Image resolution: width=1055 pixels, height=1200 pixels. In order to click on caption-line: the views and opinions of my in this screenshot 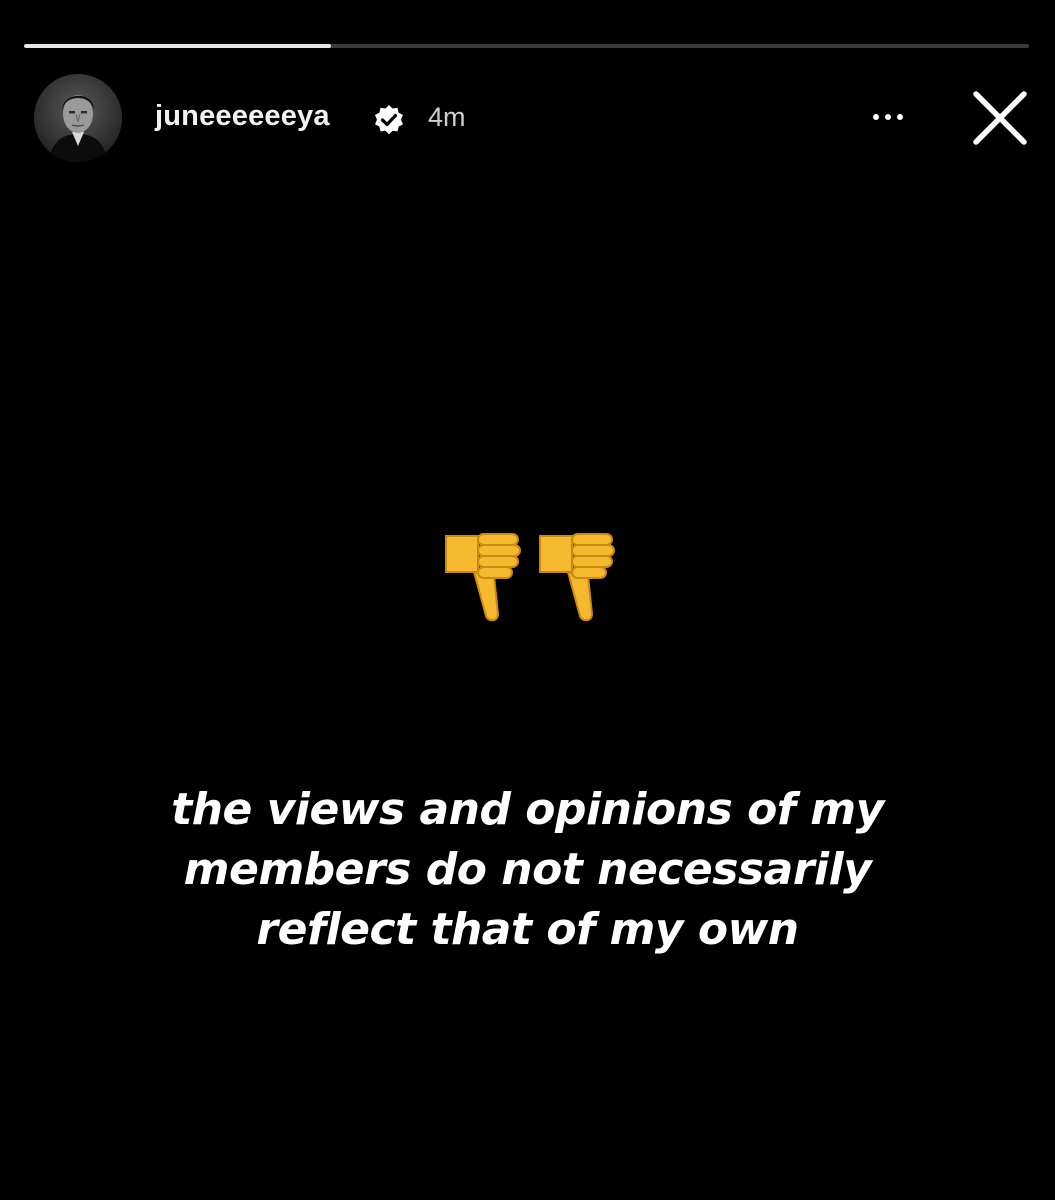, I will do `click(527, 809)`.